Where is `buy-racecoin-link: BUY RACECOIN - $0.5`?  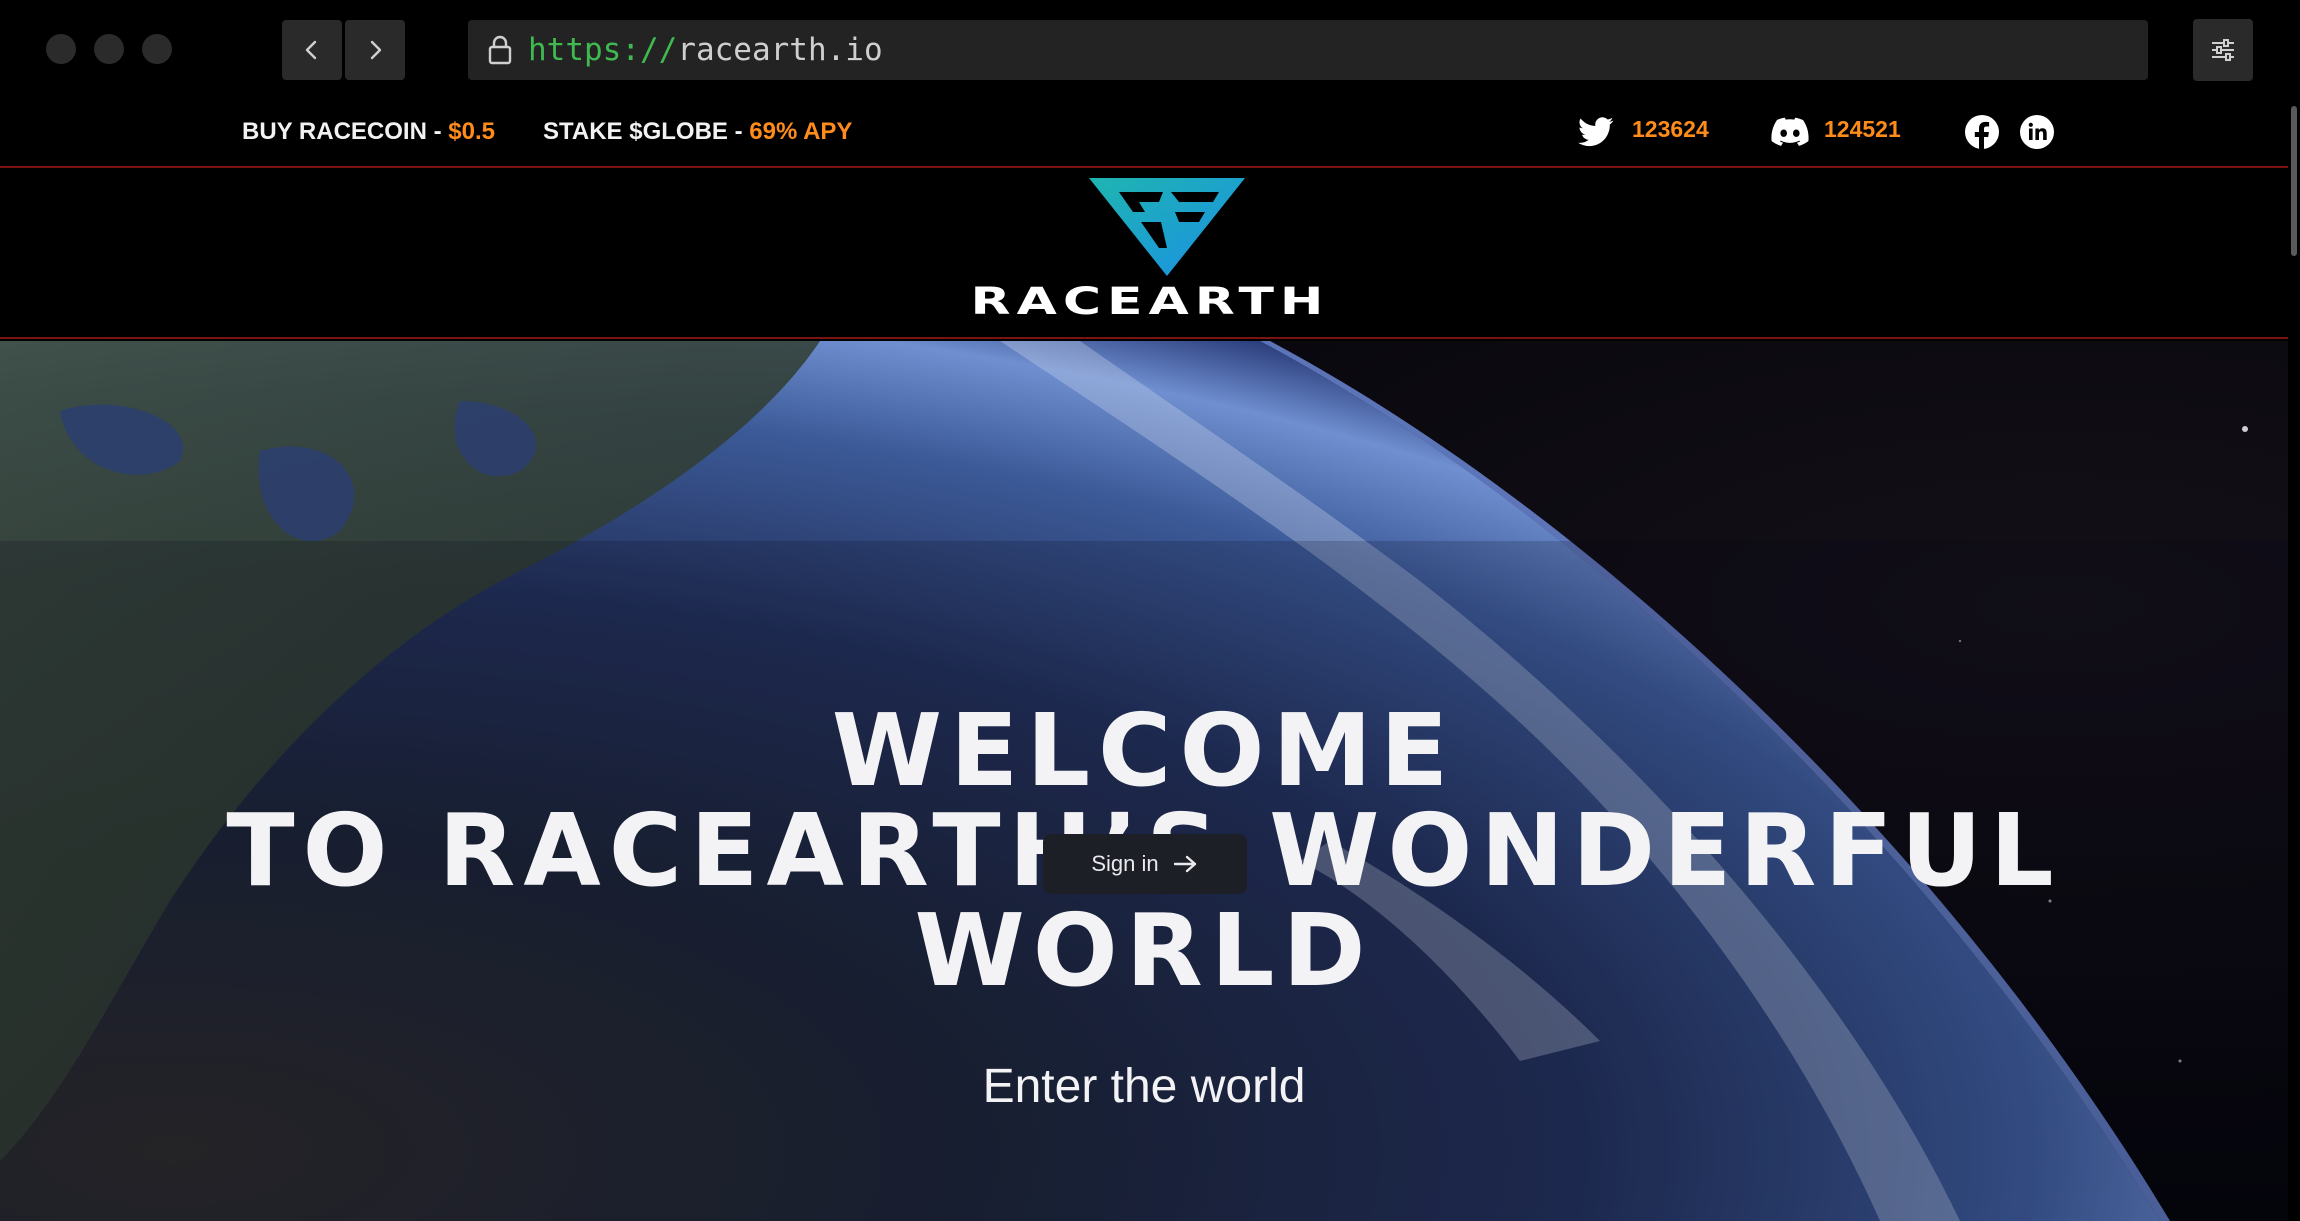
buy-racecoin-link: BUY RACECOIN - $0.5 is located at coordinates (368, 132).